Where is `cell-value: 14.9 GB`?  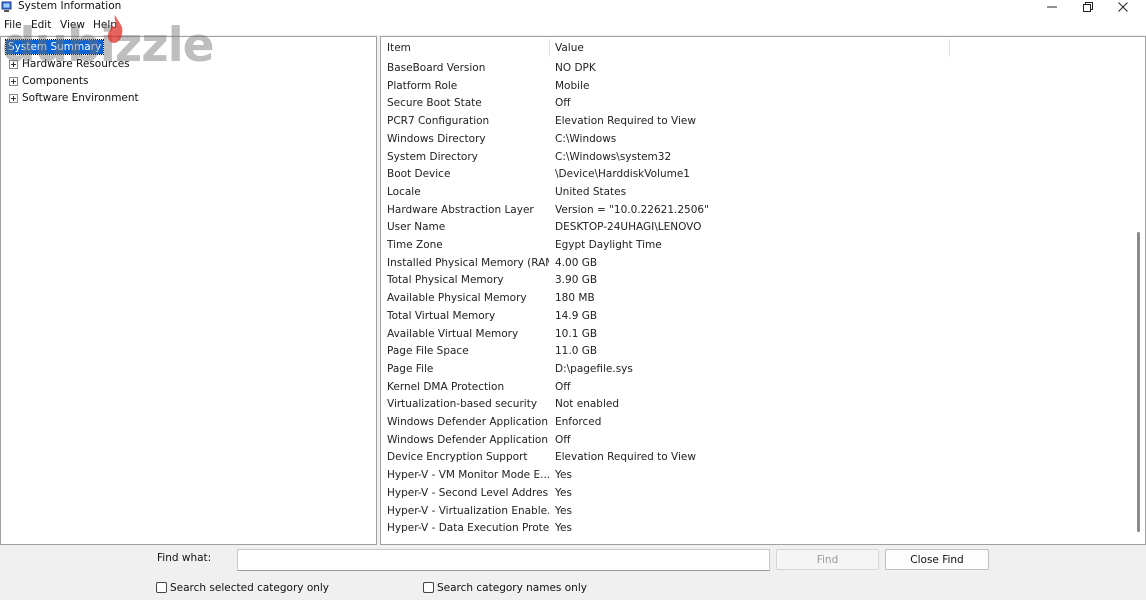
cell-value: 14.9 GB is located at coordinates (576, 315).